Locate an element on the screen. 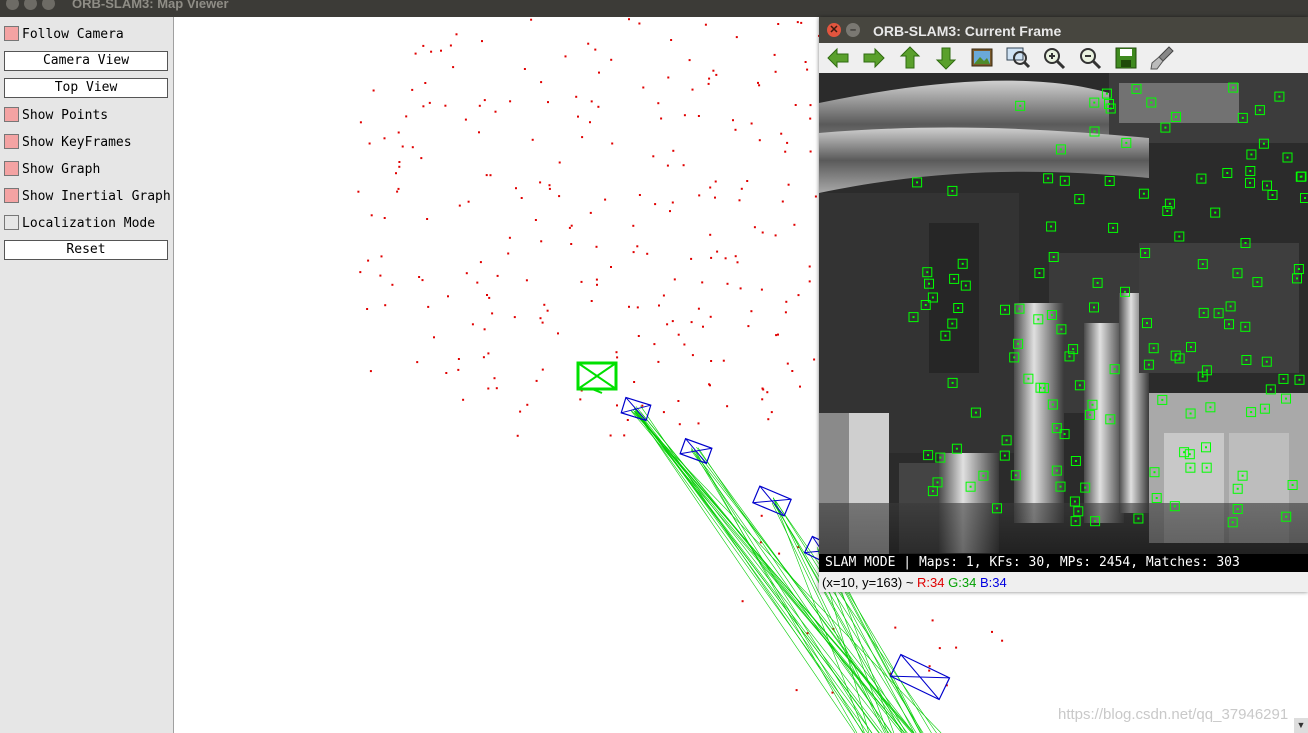 Image resolution: width=1308 pixels, height=733 pixels. close-icon is located at coordinates (12, 5).